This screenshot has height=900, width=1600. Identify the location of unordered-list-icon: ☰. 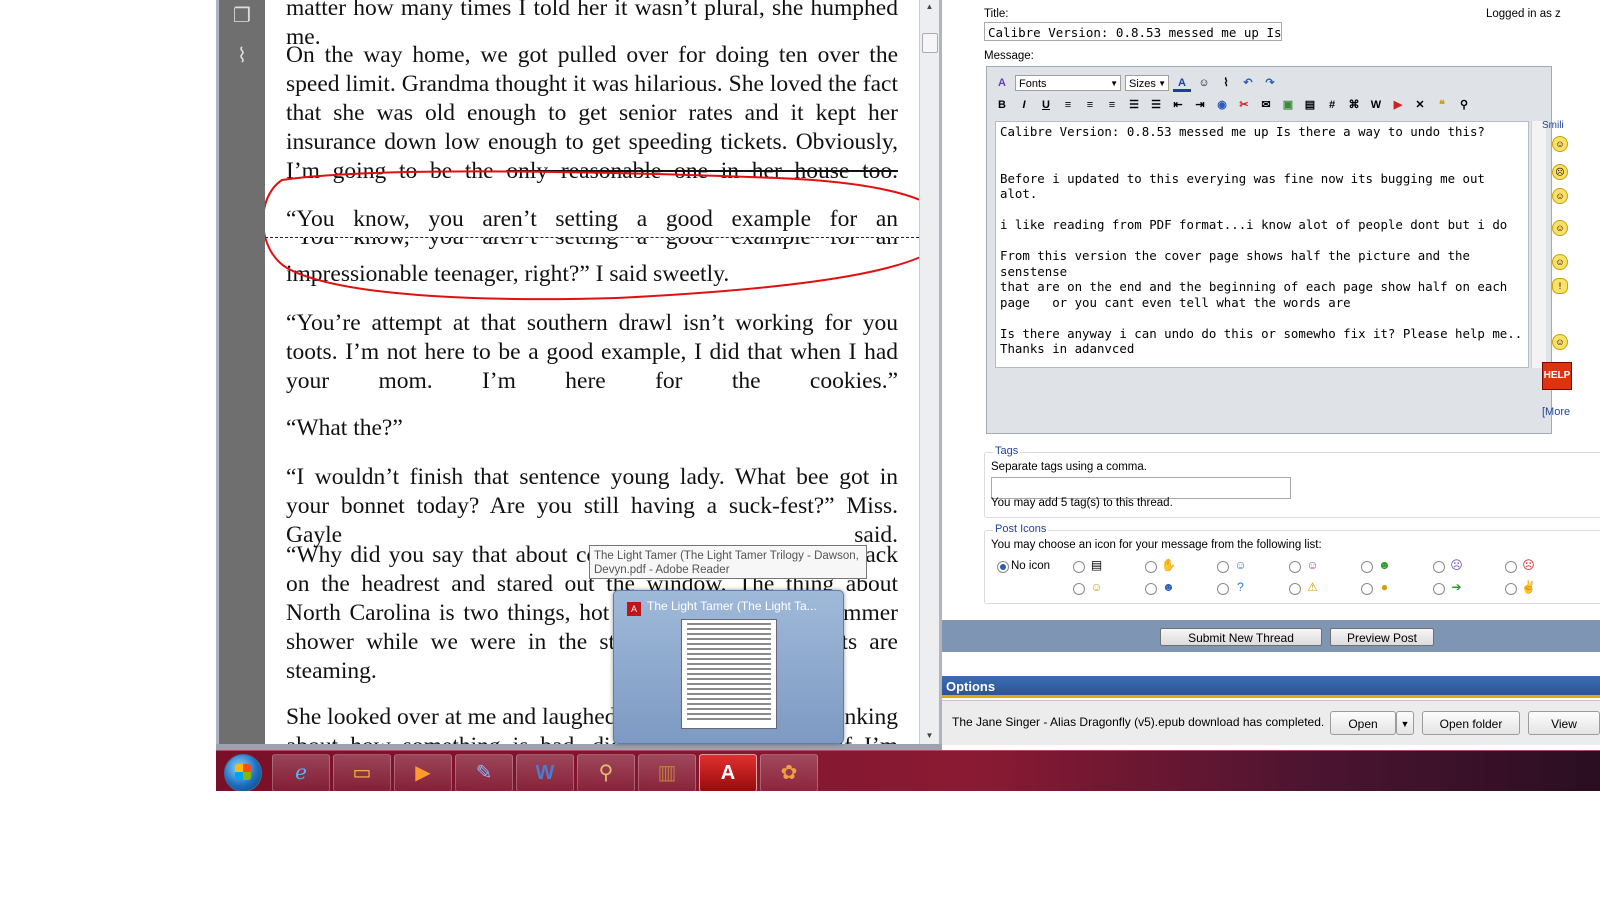
(1156, 105).